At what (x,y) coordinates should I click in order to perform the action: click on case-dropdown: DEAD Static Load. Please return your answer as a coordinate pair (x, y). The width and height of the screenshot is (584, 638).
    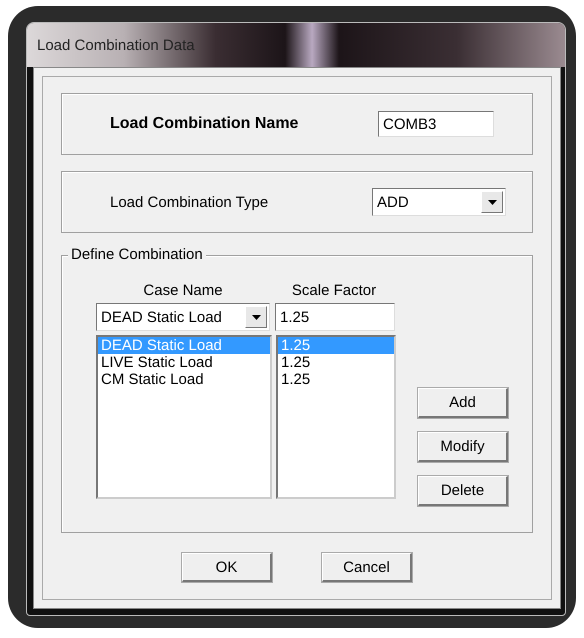
    Looking at the image, I should click on (183, 317).